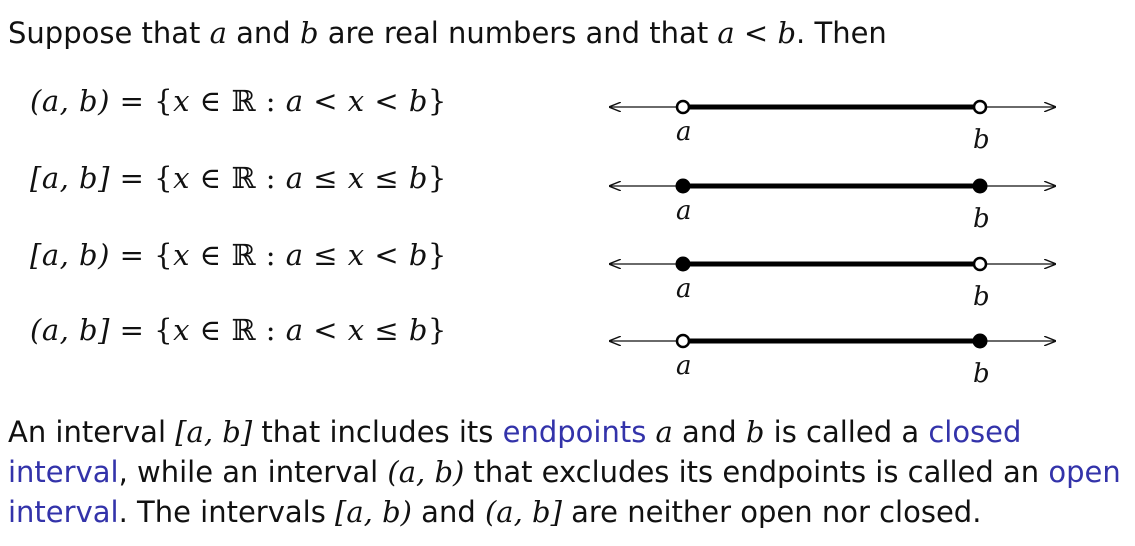 The image size is (1135, 546). I want to click on text: An interval, so click(92, 432).